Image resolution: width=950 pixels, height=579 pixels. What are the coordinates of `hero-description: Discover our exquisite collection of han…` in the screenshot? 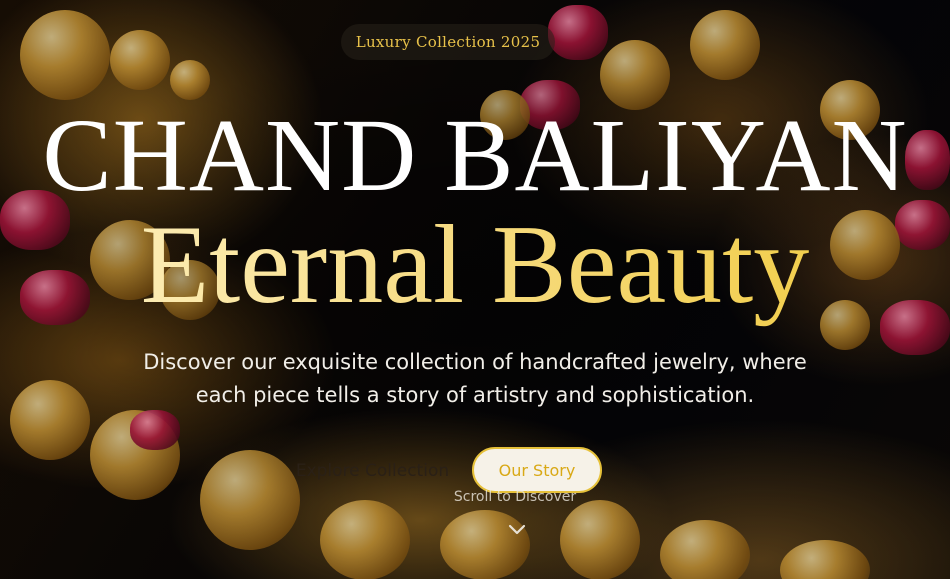 It's located at (475, 379).